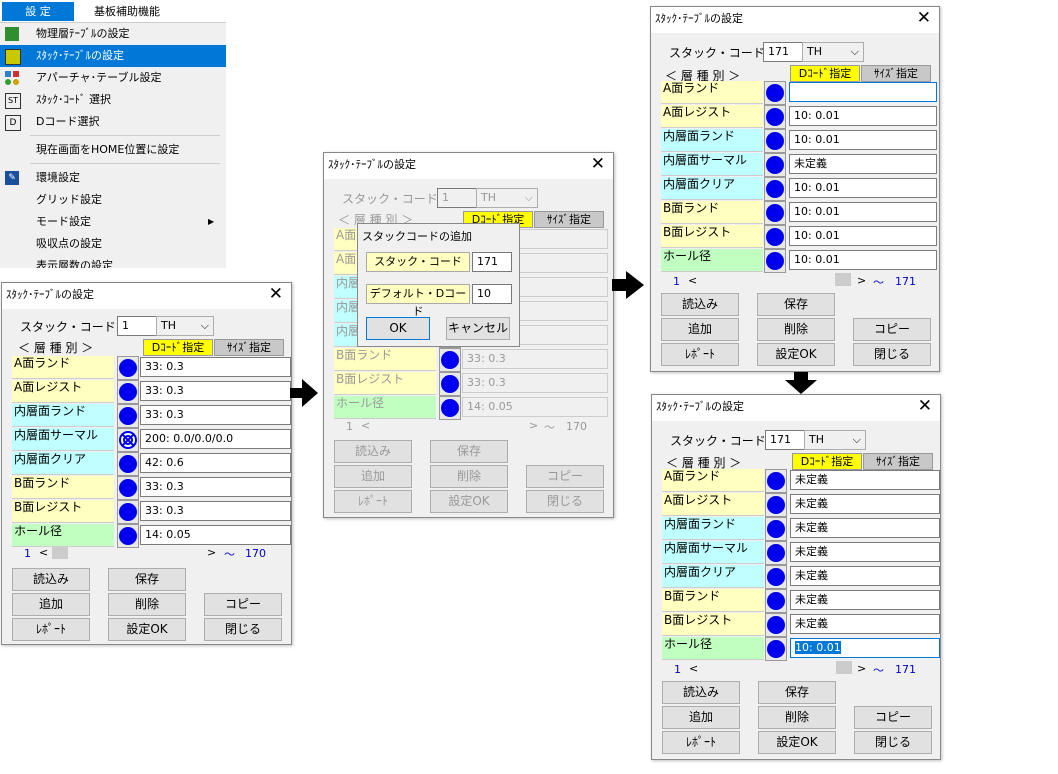 The width and height of the screenshot is (1058, 774). I want to click on dcode-value-field, so click(863, 92).